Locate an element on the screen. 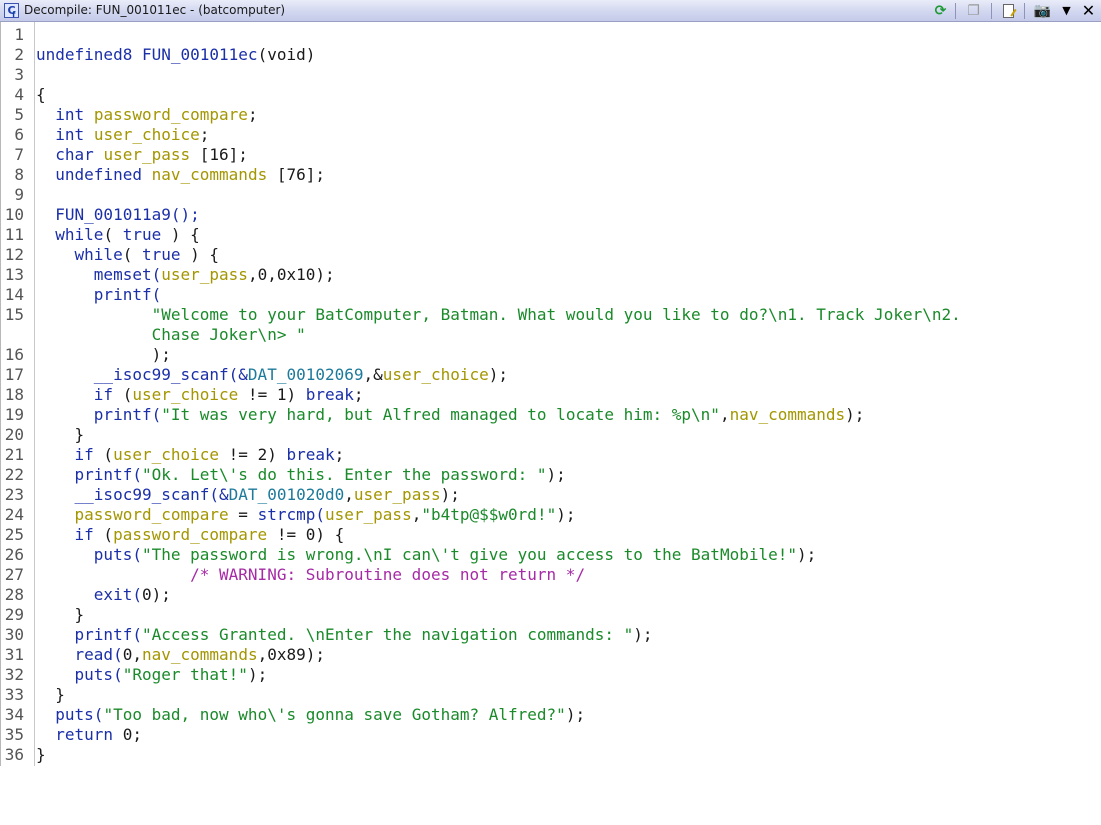 This screenshot has height=825, width=1101. code-line: 2 undefined8 FUN_001011ec(void) is located at coordinates (157, 55).